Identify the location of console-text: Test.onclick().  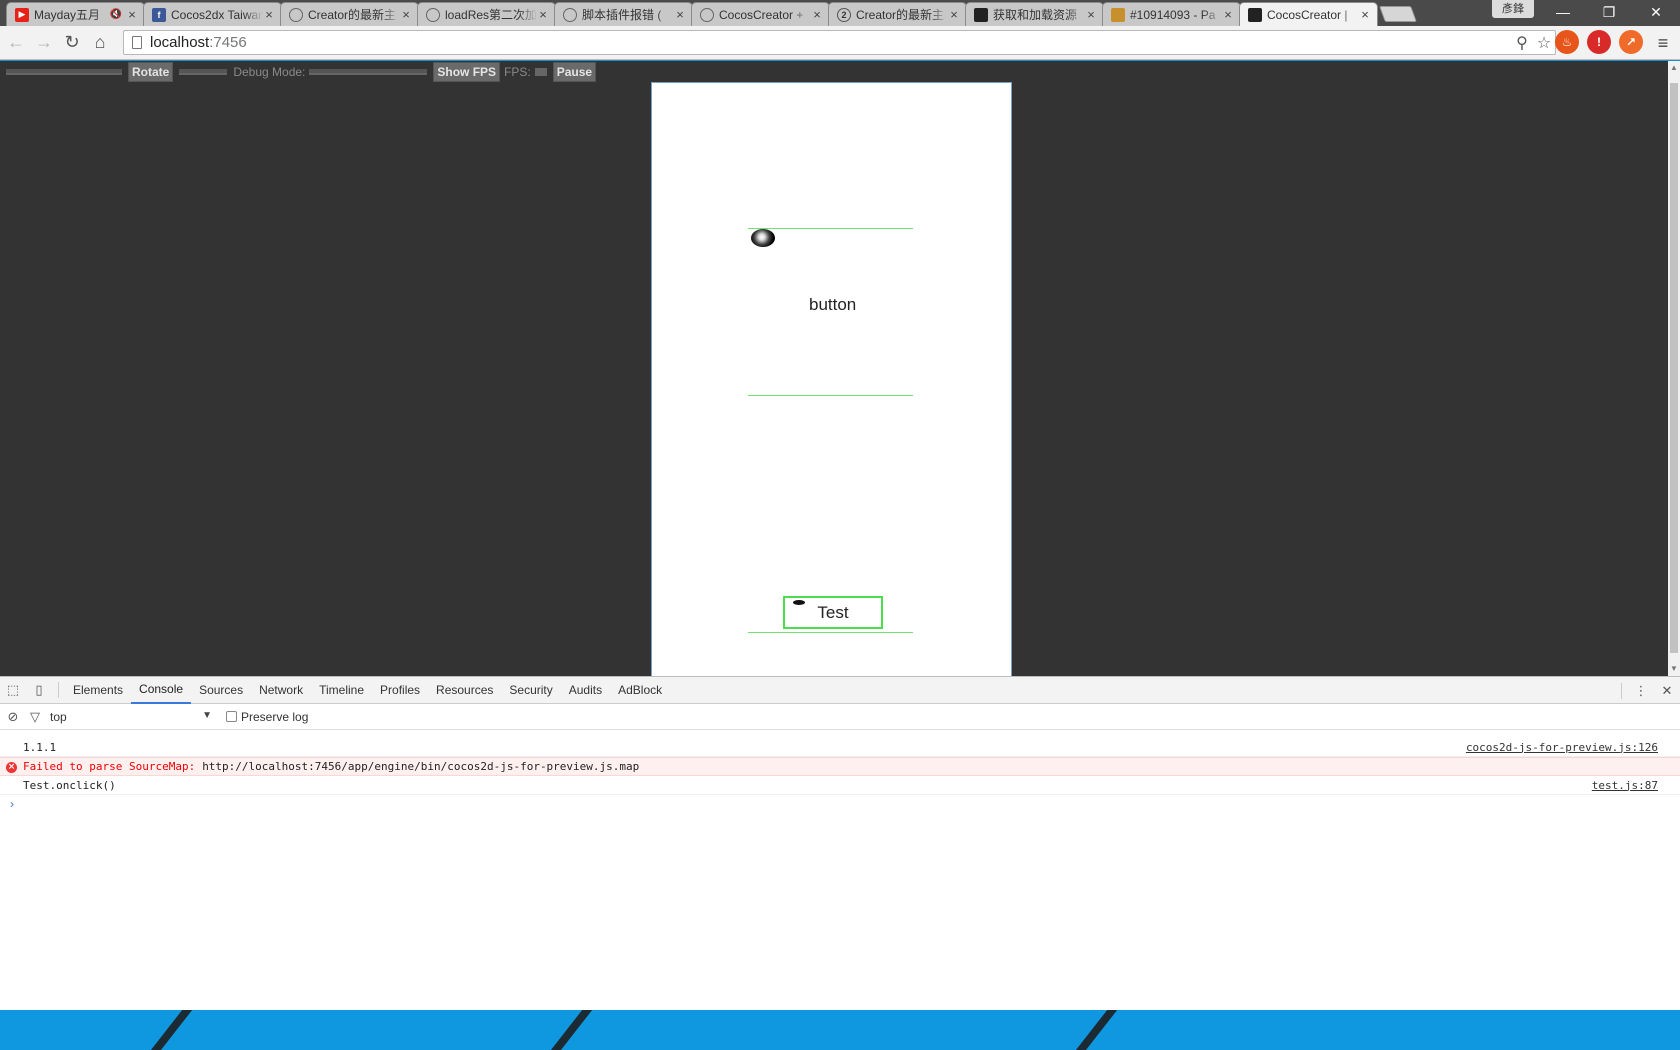
(69, 785).